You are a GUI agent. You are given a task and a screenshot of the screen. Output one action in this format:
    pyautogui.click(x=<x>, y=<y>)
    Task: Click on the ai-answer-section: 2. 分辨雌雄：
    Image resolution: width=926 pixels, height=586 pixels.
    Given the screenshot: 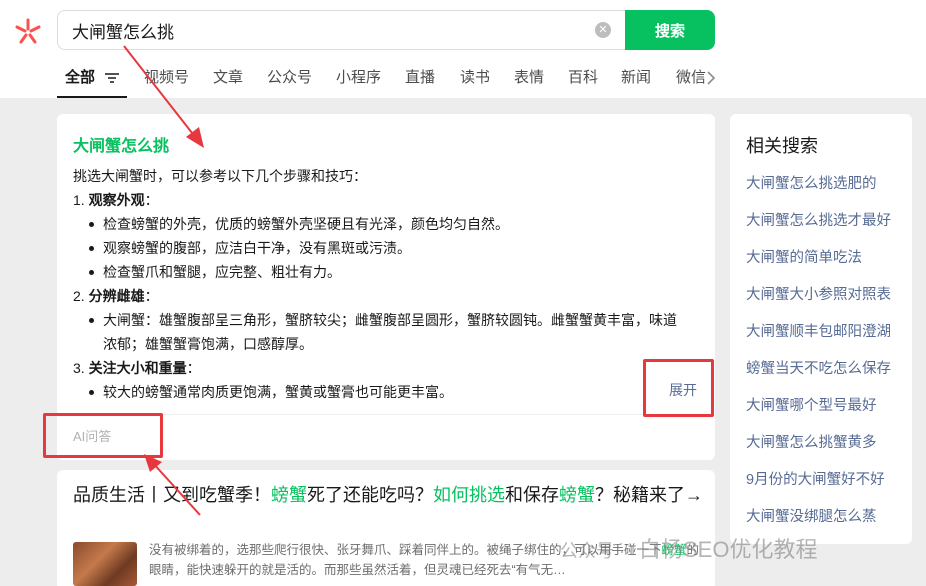 What is the action you would take?
    pyautogui.click(x=383, y=296)
    